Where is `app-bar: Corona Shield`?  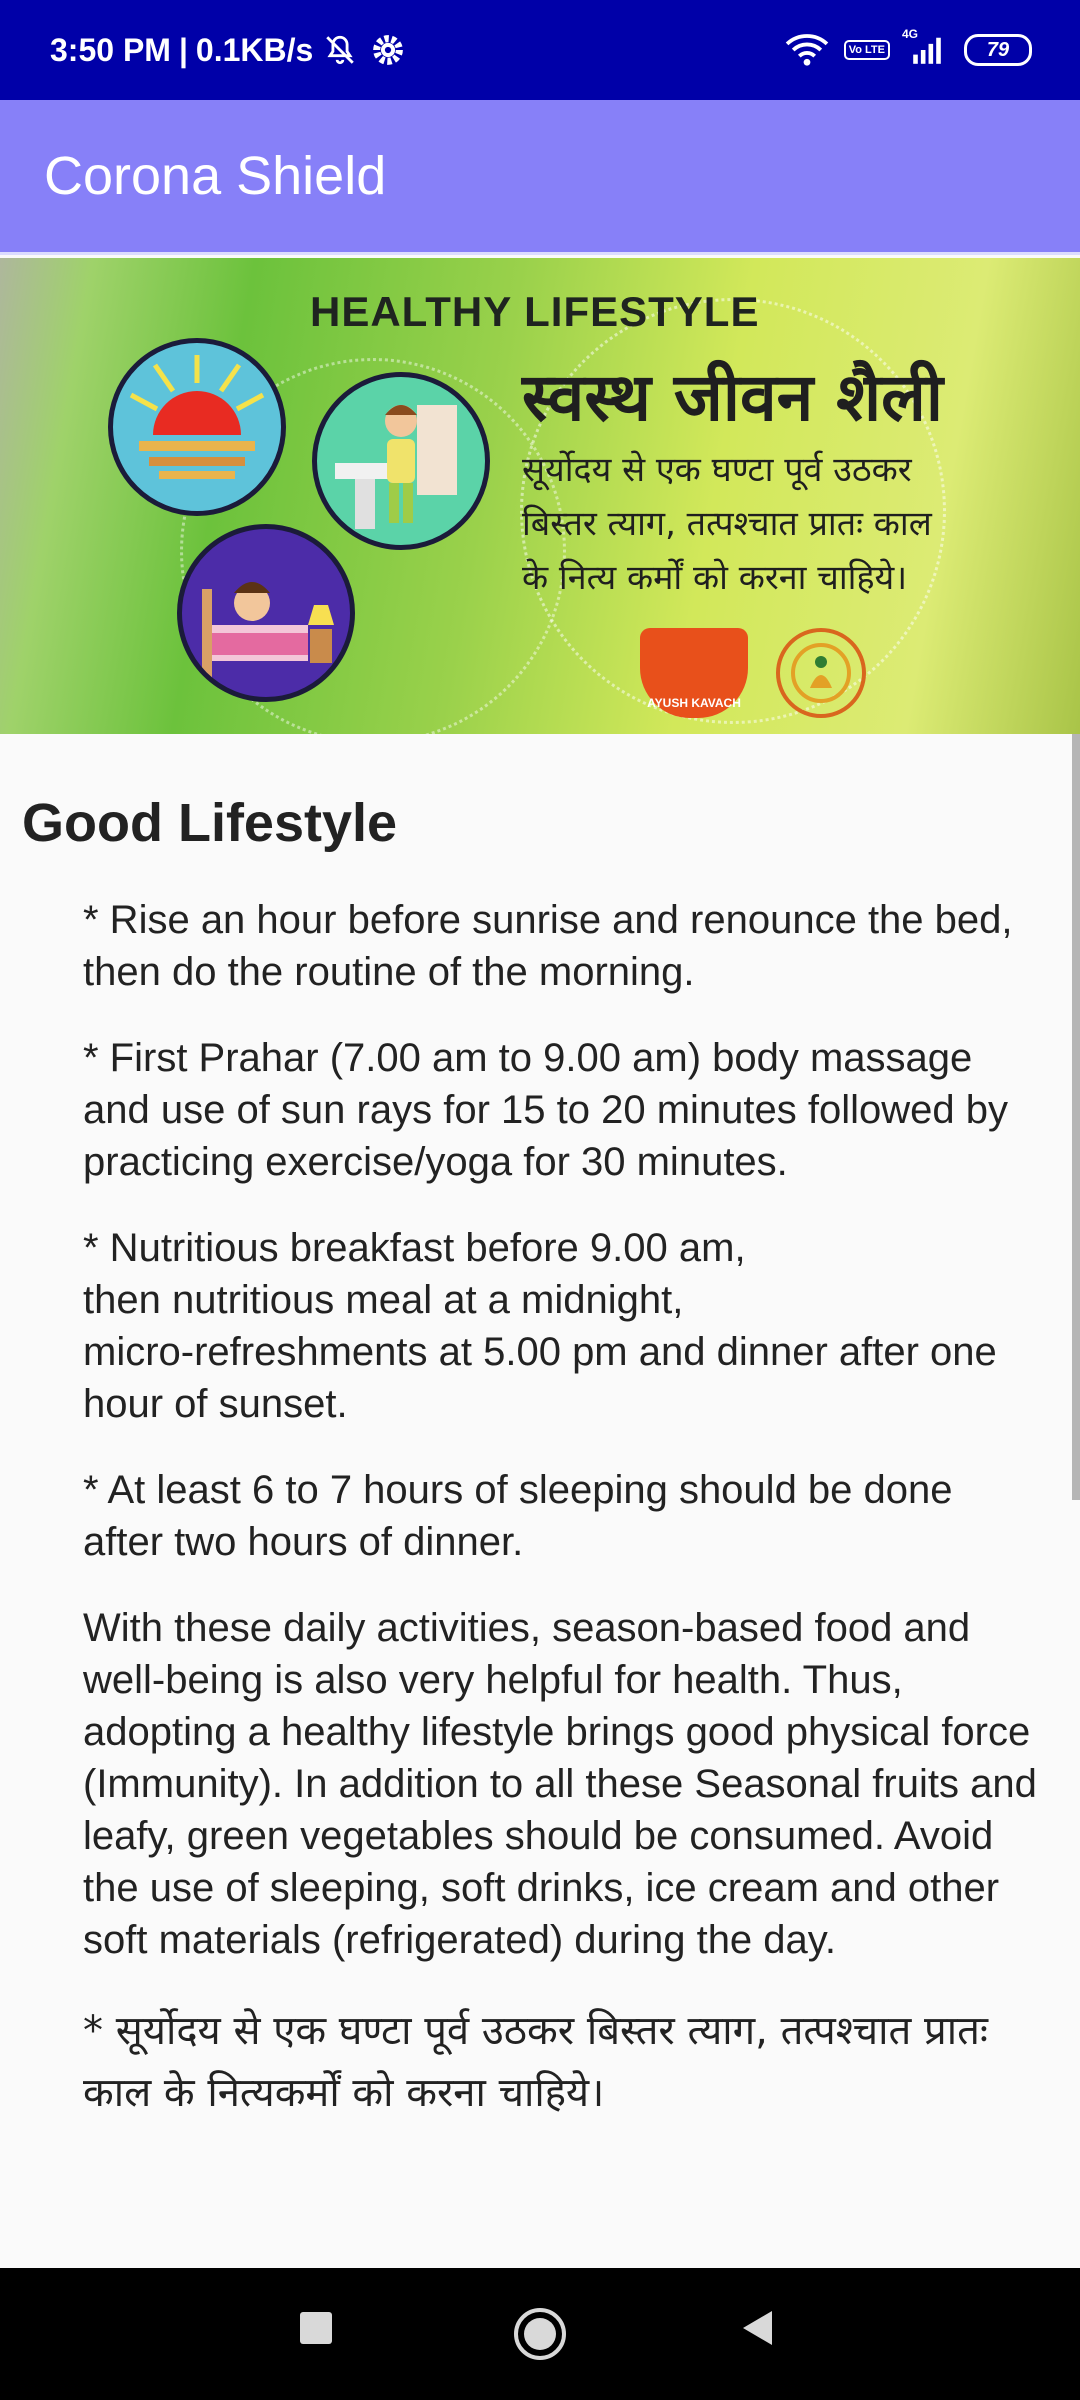
app-bar: Corona Shield is located at coordinates (540, 177).